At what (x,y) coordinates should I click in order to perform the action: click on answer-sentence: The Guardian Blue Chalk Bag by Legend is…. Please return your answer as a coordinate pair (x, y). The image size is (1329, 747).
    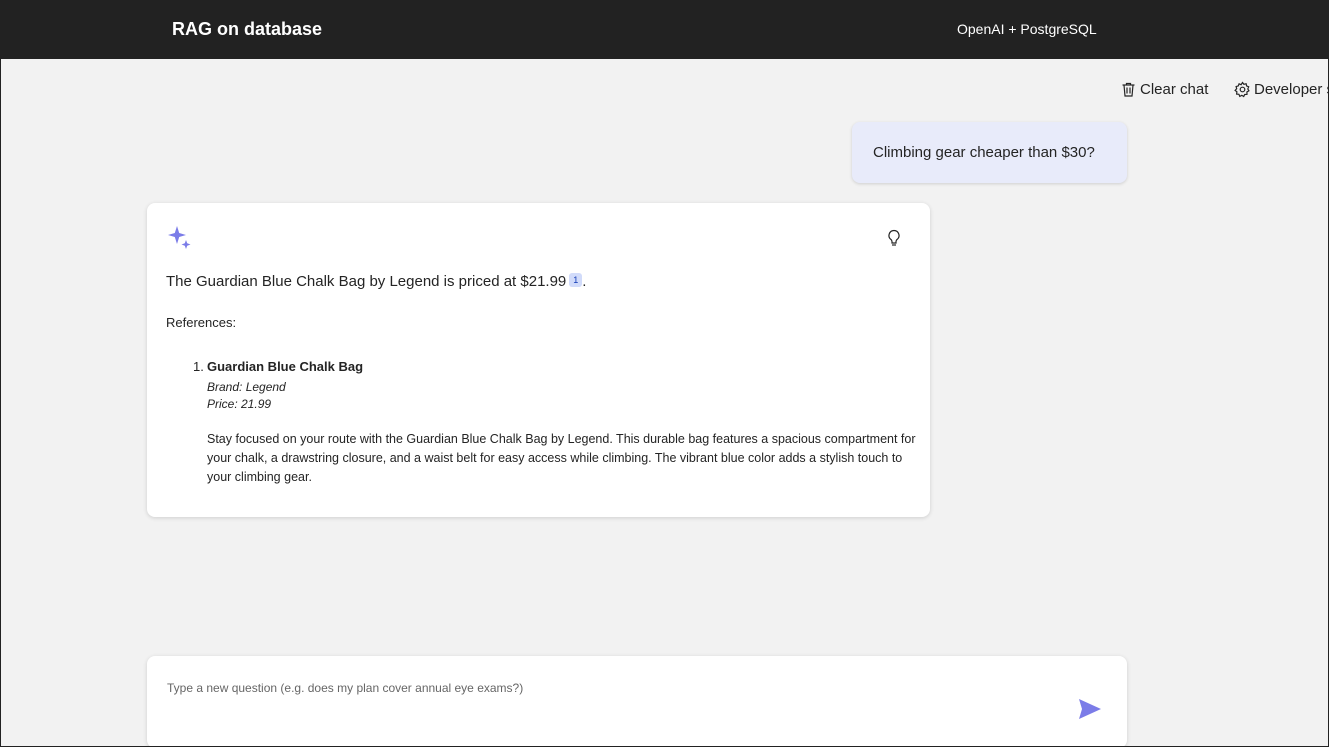
    Looking at the image, I should click on (366, 281).